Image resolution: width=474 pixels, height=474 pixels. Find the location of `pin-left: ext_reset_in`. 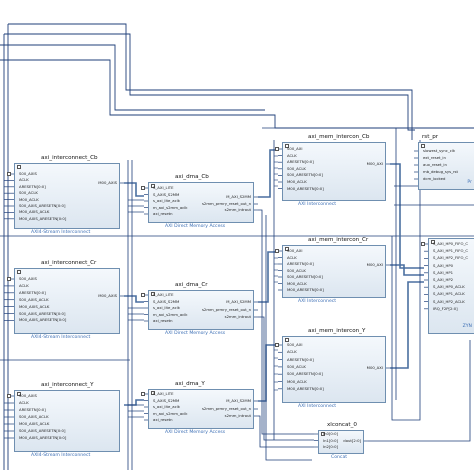

pin-left: ext_reset_in is located at coordinates (434, 158).